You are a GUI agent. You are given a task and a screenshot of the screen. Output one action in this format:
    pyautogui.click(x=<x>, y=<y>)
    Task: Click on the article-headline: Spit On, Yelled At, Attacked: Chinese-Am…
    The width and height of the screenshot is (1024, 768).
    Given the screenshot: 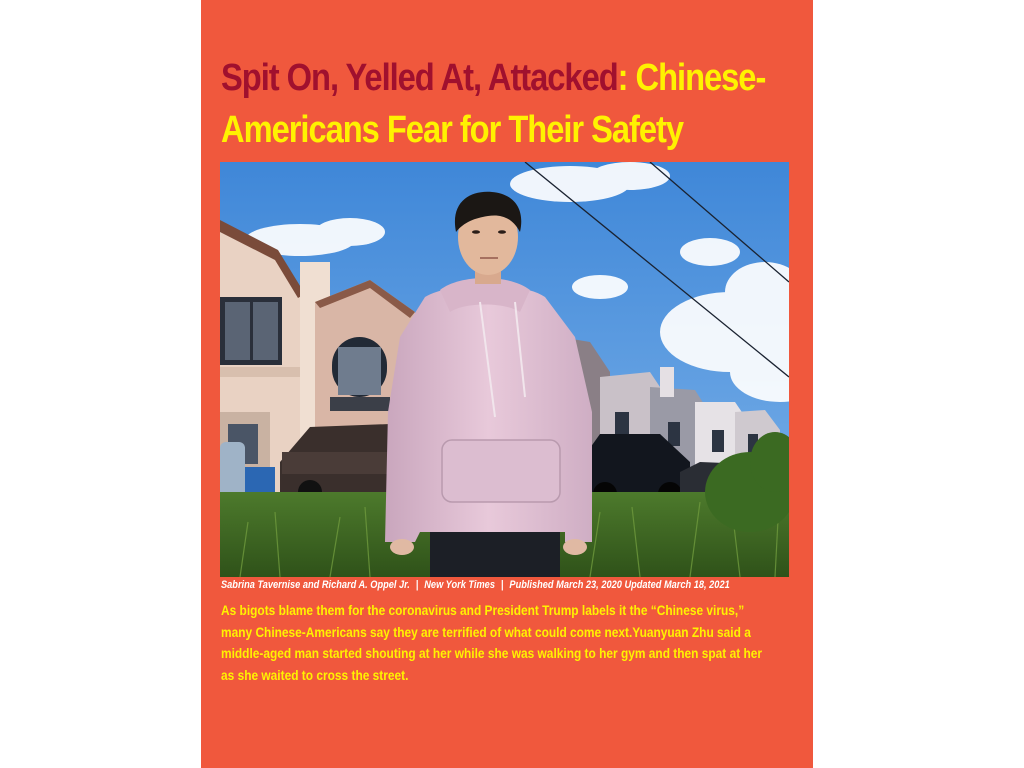 What is the action you would take?
    pyautogui.click(x=511, y=104)
    